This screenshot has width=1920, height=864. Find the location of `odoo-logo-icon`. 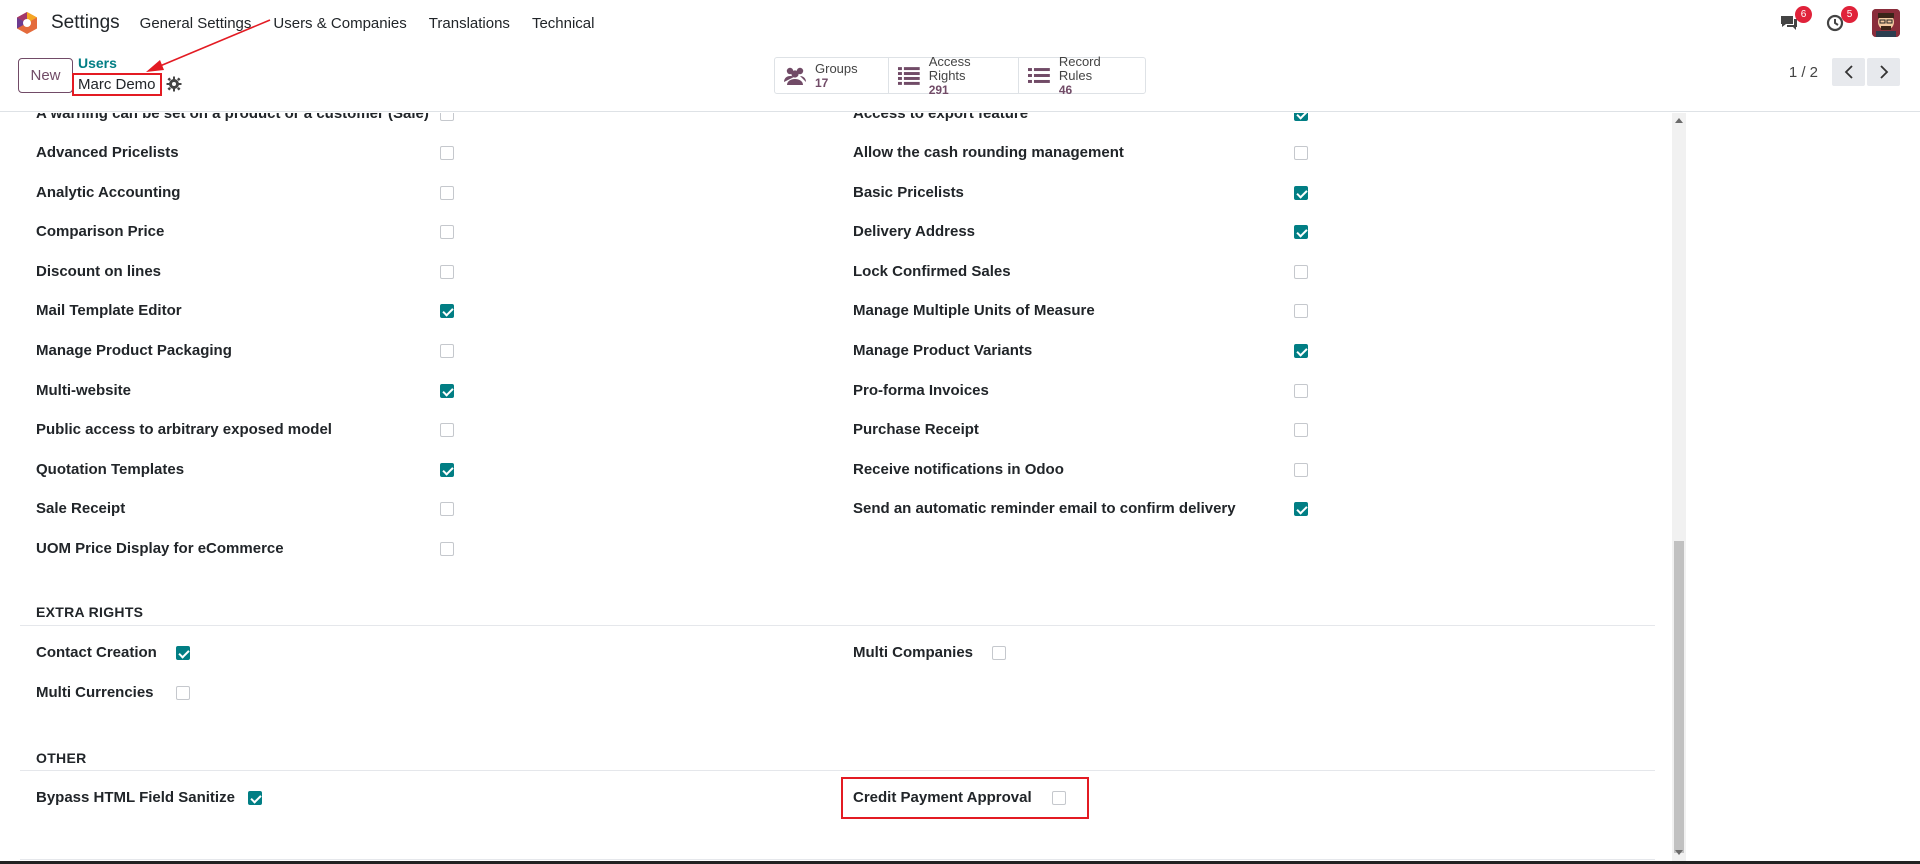

odoo-logo-icon is located at coordinates (27, 23).